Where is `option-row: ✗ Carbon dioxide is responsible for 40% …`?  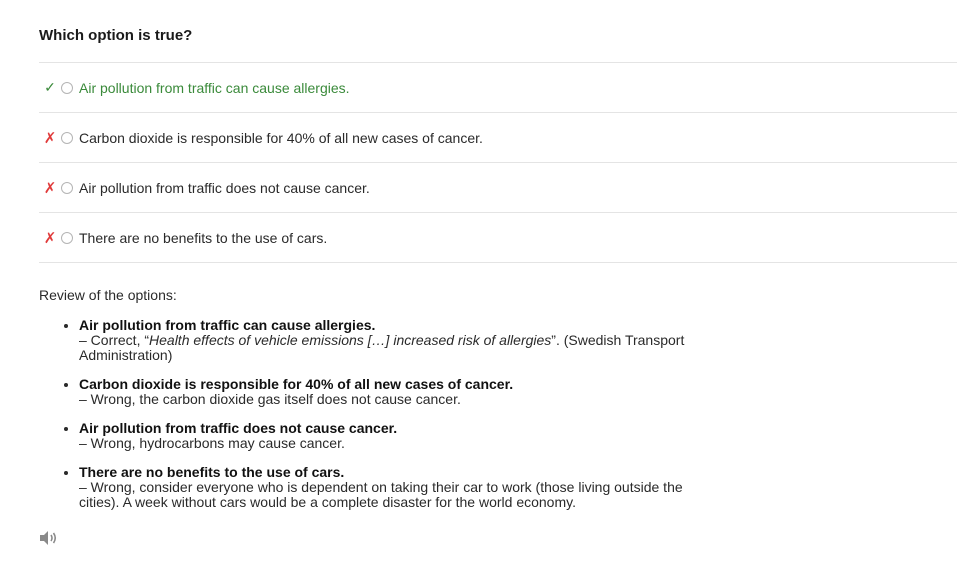 option-row: ✗ Carbon dioxide is responsible for 40% … is located at coordinates (498, 137).